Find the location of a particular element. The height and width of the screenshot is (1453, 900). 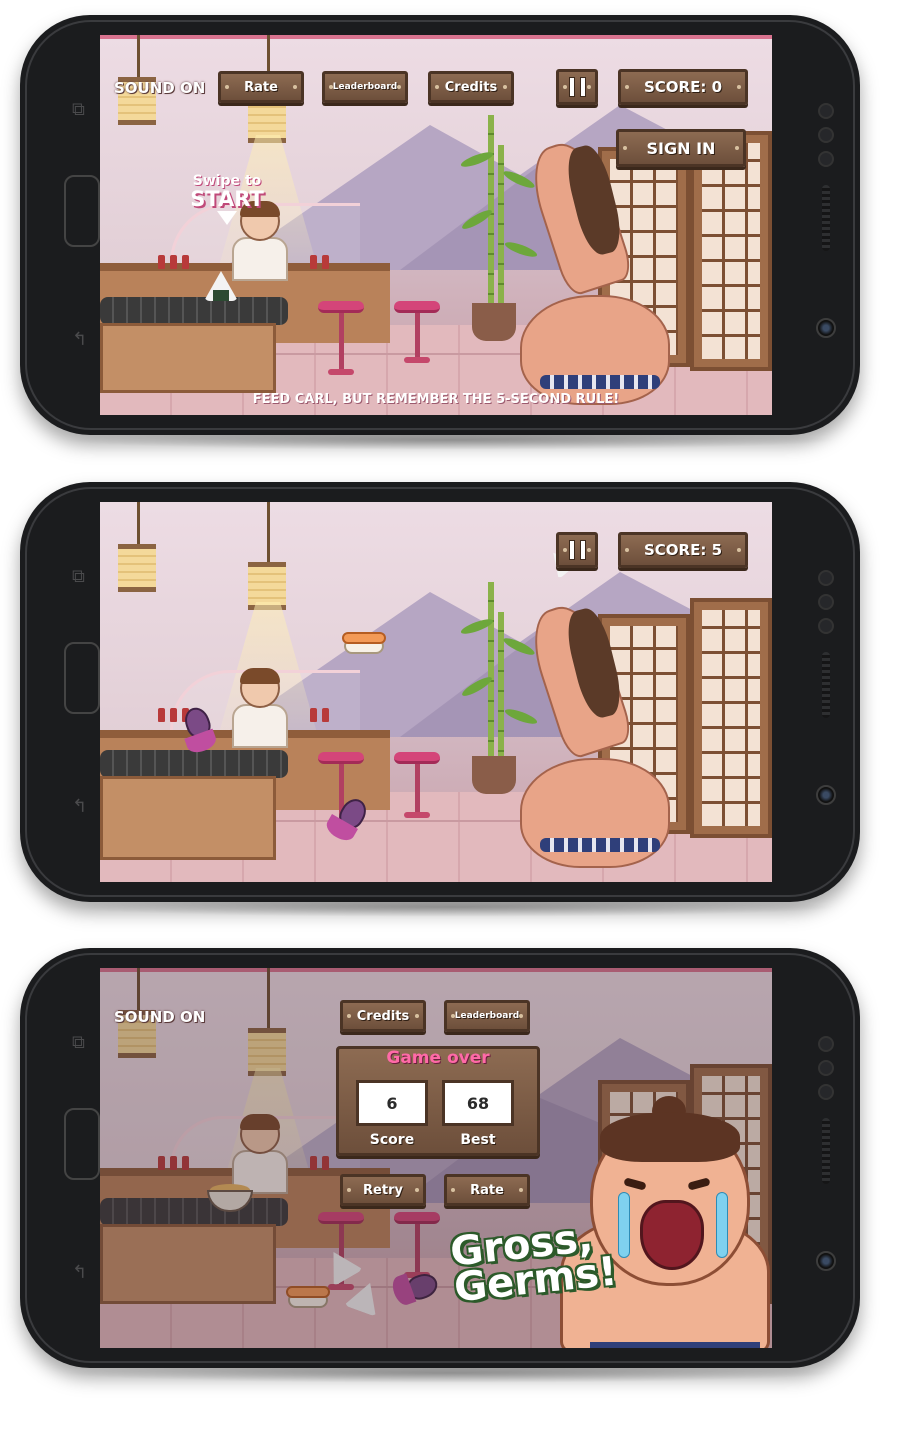

lantern is located at coordinates (137, 568).